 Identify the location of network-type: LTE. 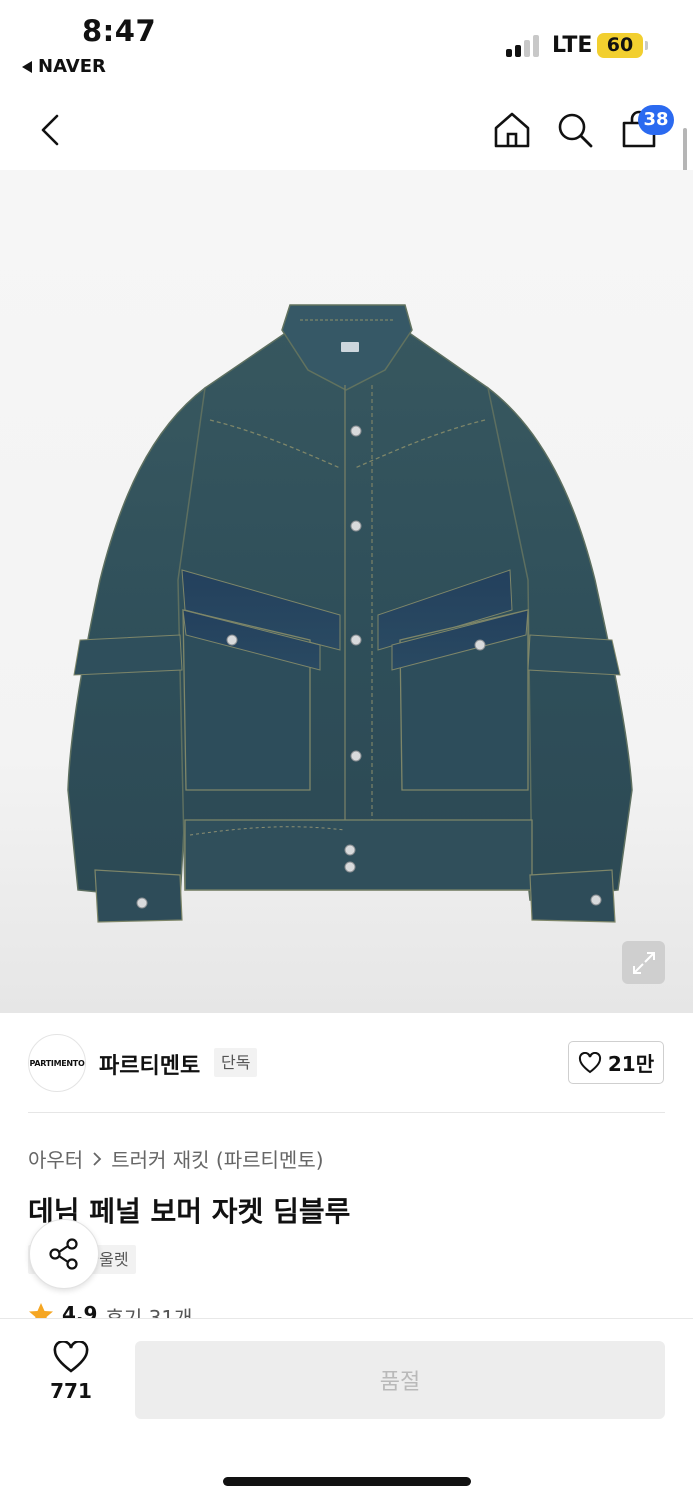
(572, 45).